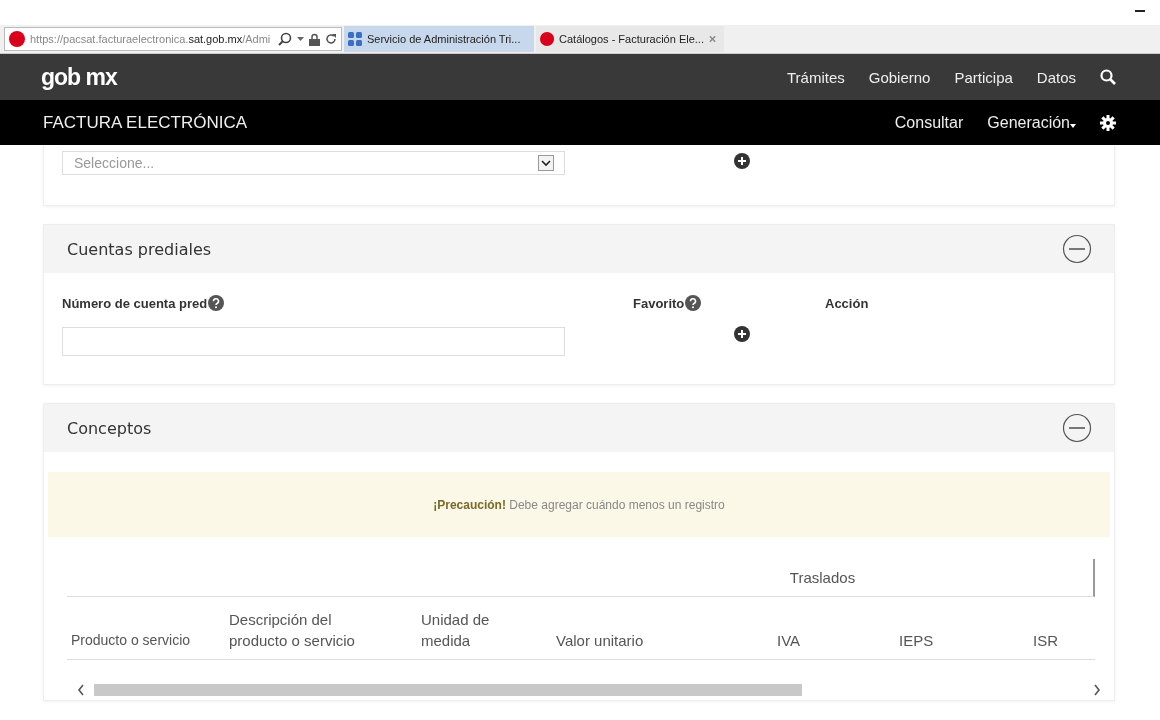 The image size is (1160, 720). I want to click on table-header: Unidad de medida, so click(484, 628).